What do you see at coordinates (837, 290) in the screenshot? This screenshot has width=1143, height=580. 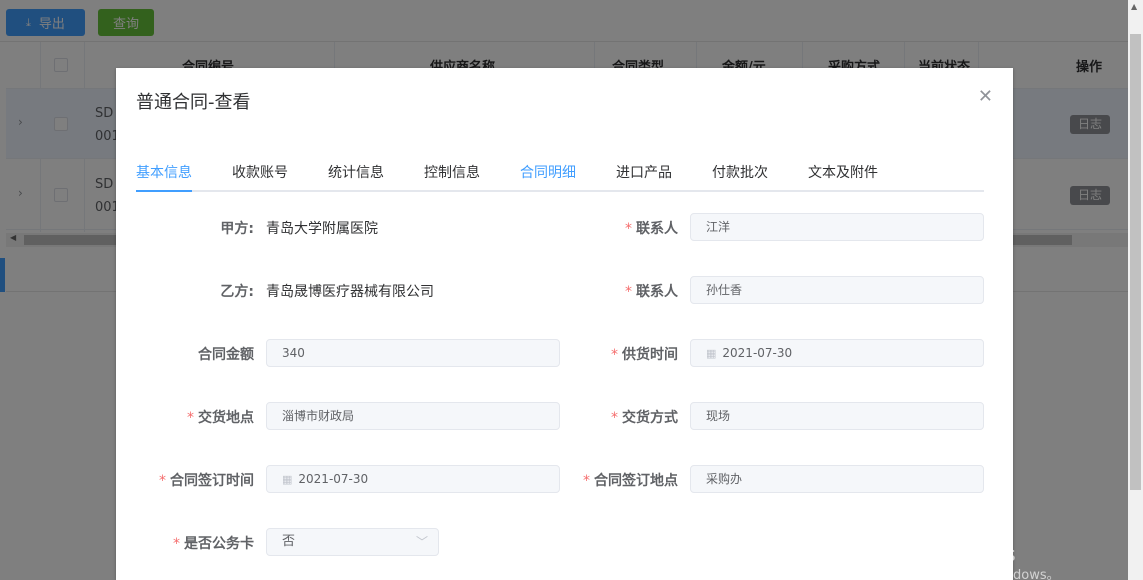 I see `contact-b-input: 孙仕香` at bounding box center [837, 290].